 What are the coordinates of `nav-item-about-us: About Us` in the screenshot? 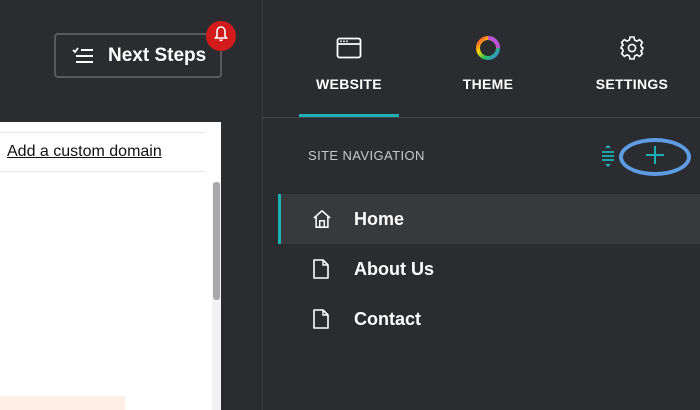 It's located at (489, 269).